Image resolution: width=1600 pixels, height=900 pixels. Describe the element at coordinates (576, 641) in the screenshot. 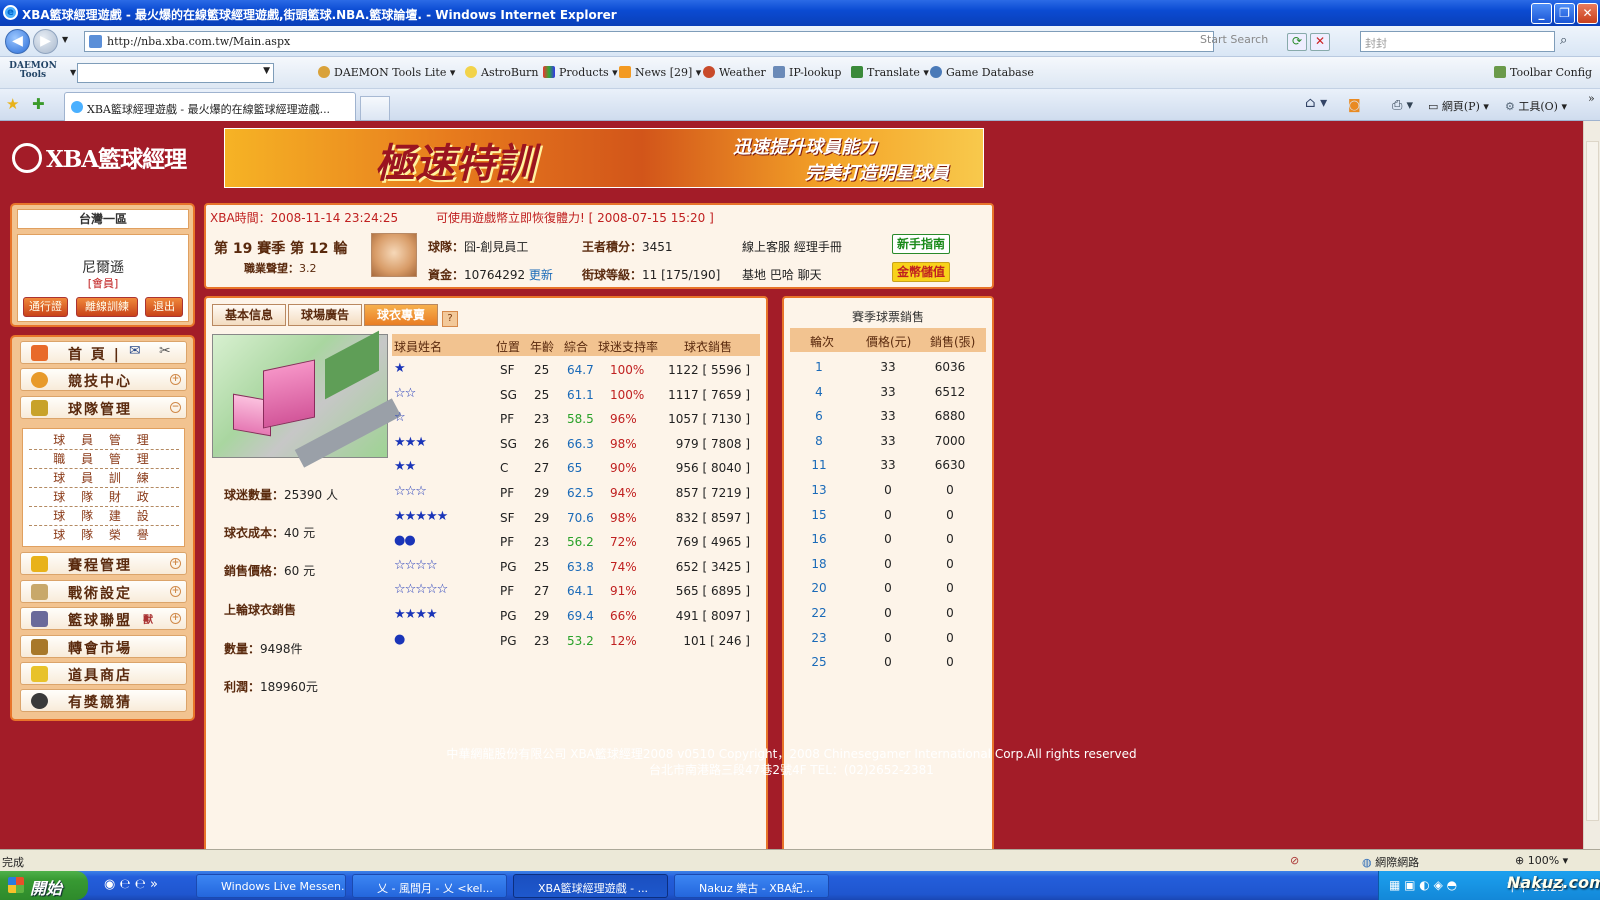

I see `player-row: ● PG 23 53.2 12% 101 [ 246 ]` at that location.